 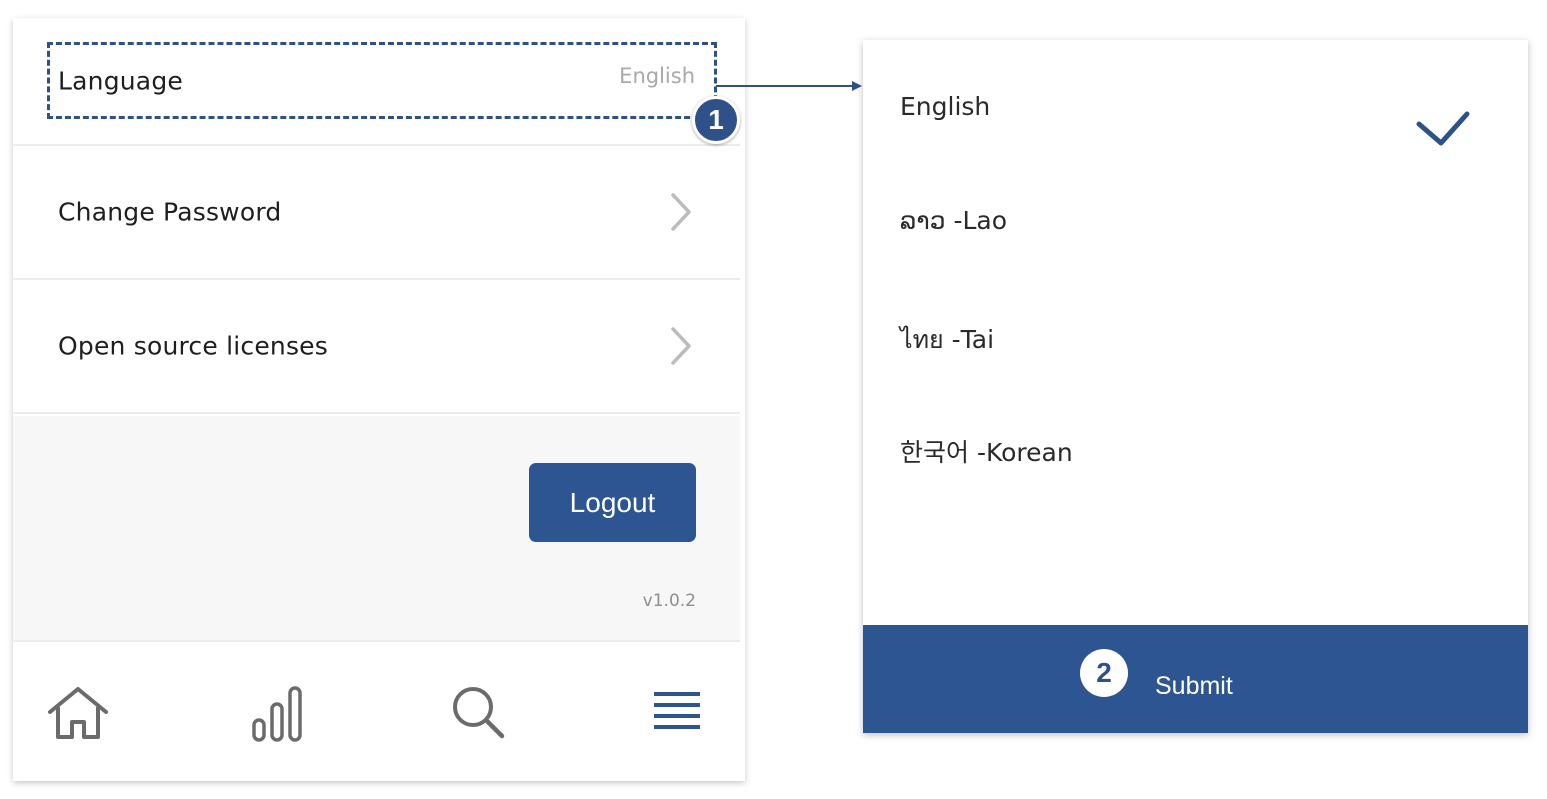 What do you see at coordinates (986, 451) in the screenshot?
I see `language-option-korean: 한국어 -Korean` at bounding box center [986, 451].